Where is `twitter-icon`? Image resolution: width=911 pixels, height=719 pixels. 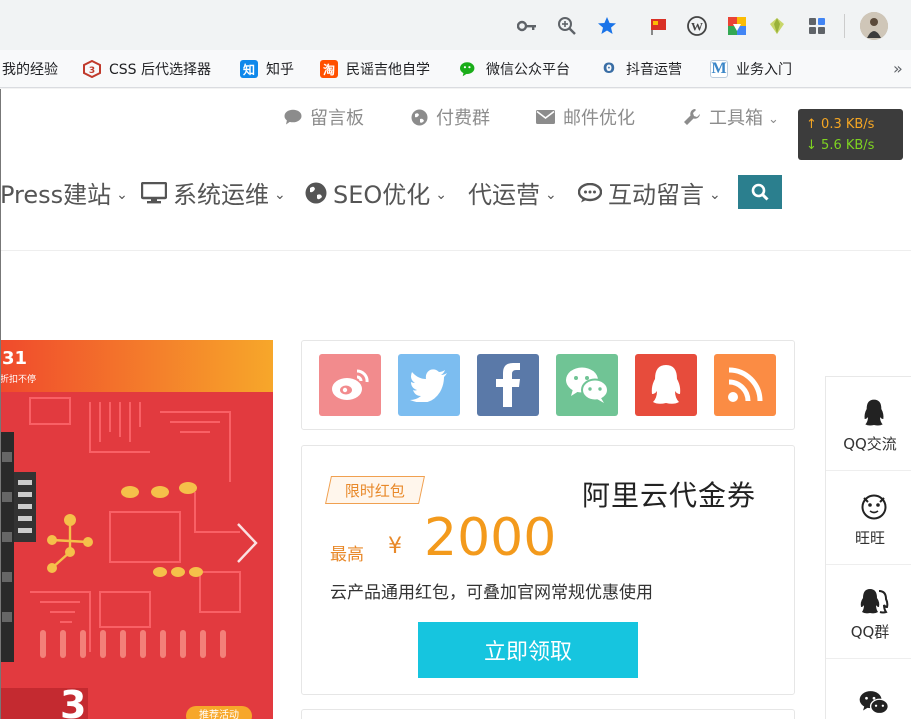
twitter-icon is located at coordinates (428, 385).